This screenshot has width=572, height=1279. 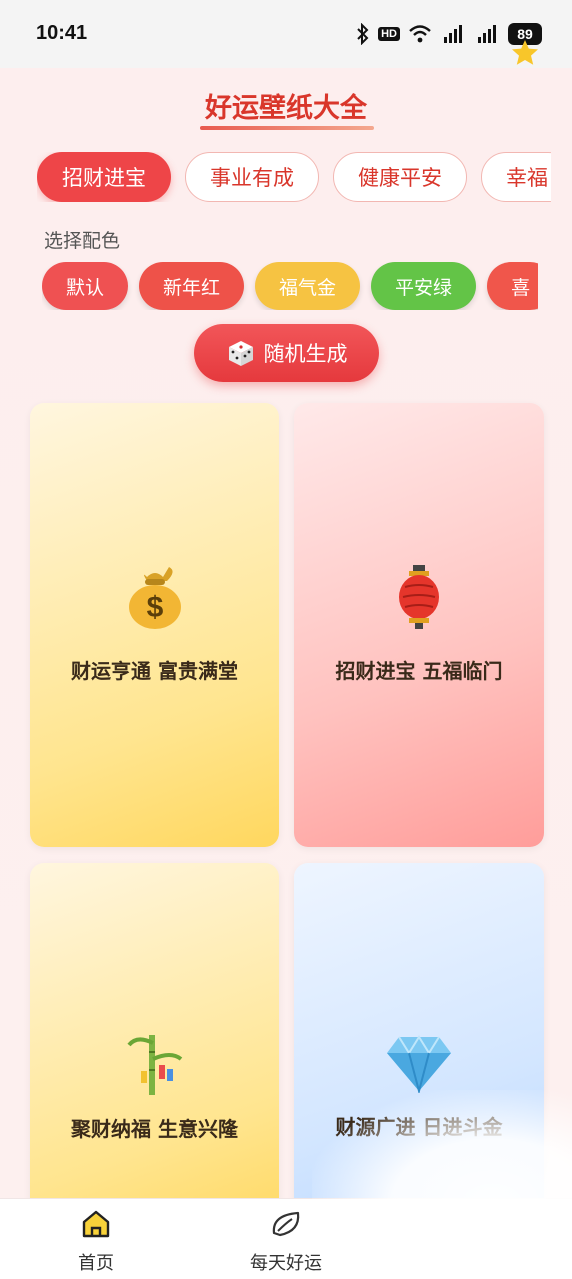 I want to click on color-option-newyear-red: 新年红, so click(x=192, y=286).